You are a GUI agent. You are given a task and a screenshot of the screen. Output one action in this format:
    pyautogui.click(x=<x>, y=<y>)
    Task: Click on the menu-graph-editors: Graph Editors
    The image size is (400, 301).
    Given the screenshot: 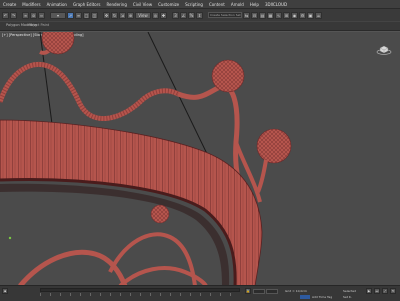 What is the action you would take?
    pyautogui.click(x=86, y=4)
    